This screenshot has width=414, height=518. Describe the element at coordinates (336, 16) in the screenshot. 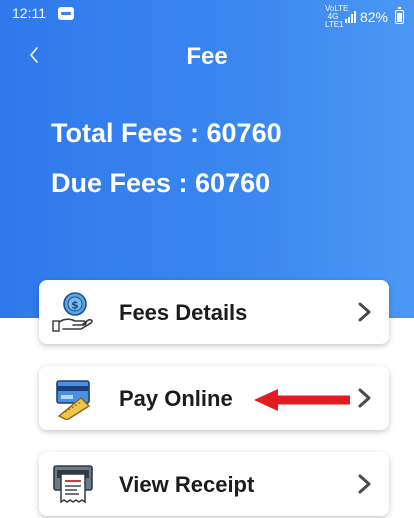

I see `network-type-label: VoLTE 4G LTE1` at that location.